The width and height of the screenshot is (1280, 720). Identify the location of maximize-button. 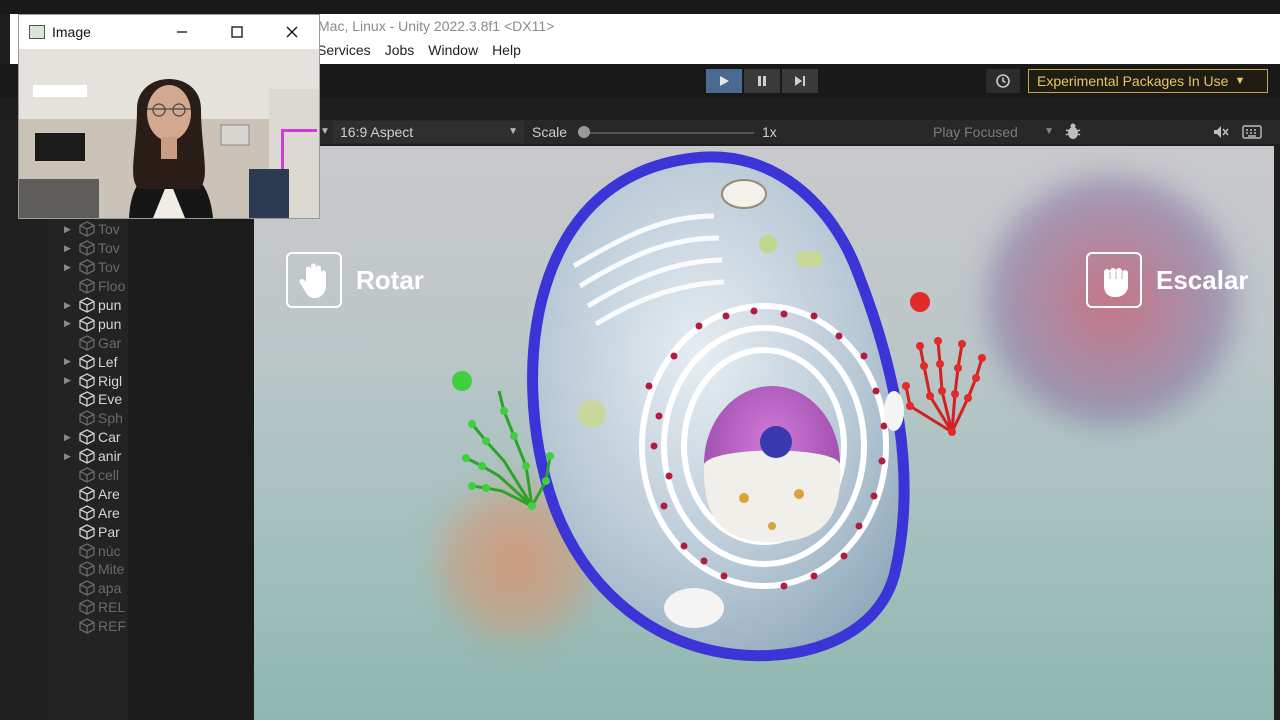
(237, 32).